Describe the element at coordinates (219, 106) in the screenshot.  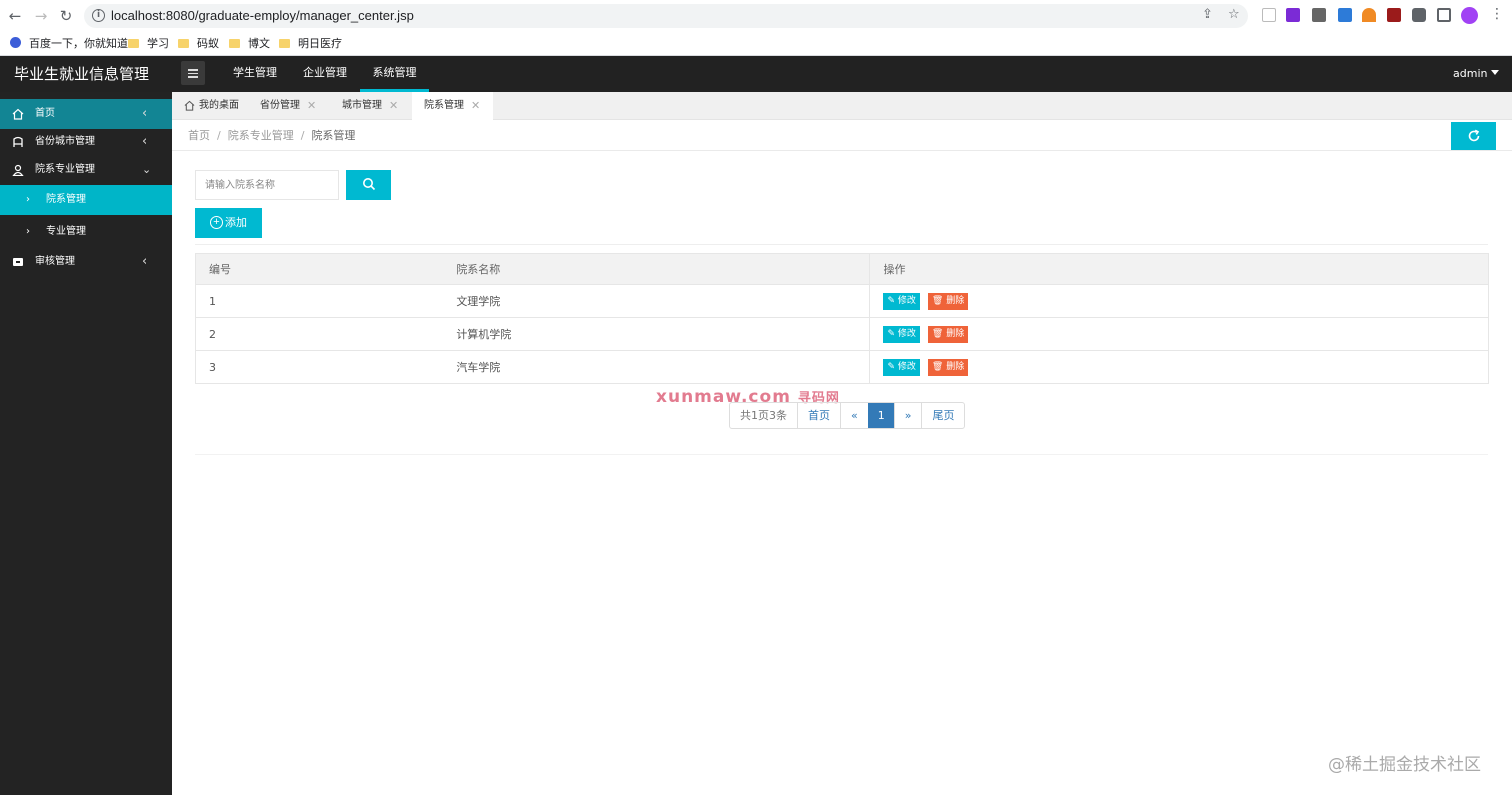
I see `tab-desktop: 我的桌面` at that location.